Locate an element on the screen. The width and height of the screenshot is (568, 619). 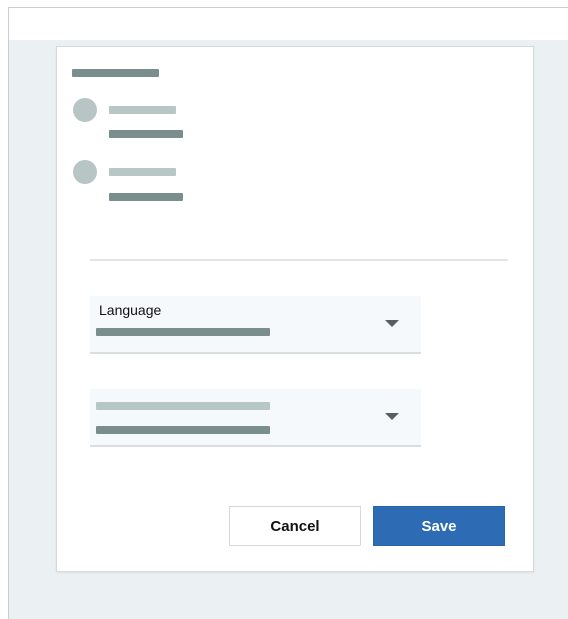
language-select-value-placeholder is located at coordinates (183, 332).